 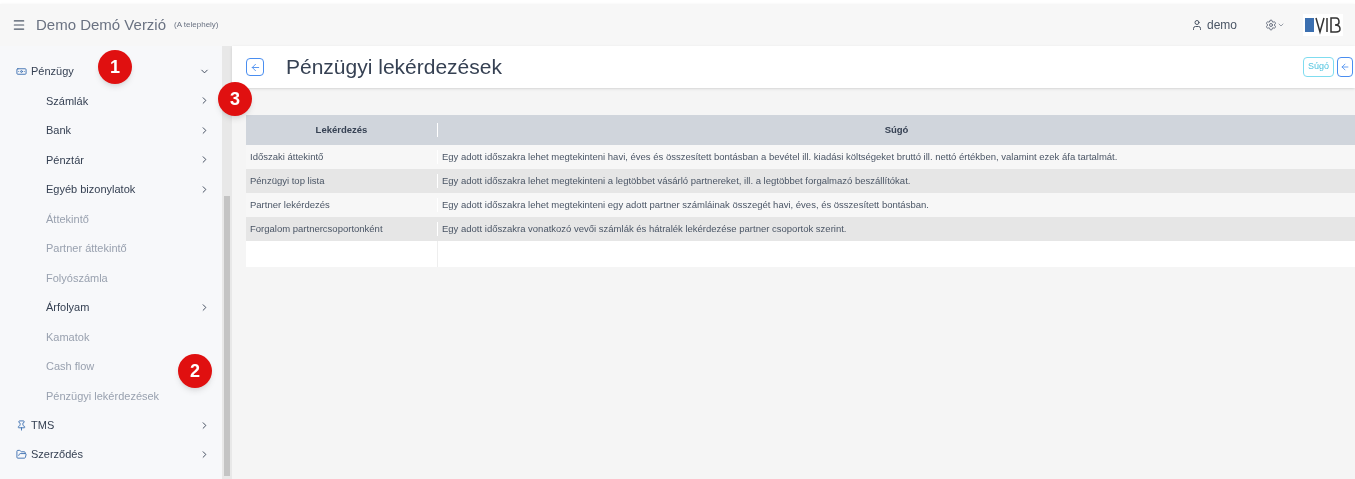 What do you see at coordinates (342, 229) in the screenshot?
I see `table-cell: Forgalom partnercsoportonként` at bounding box center [342, 229].